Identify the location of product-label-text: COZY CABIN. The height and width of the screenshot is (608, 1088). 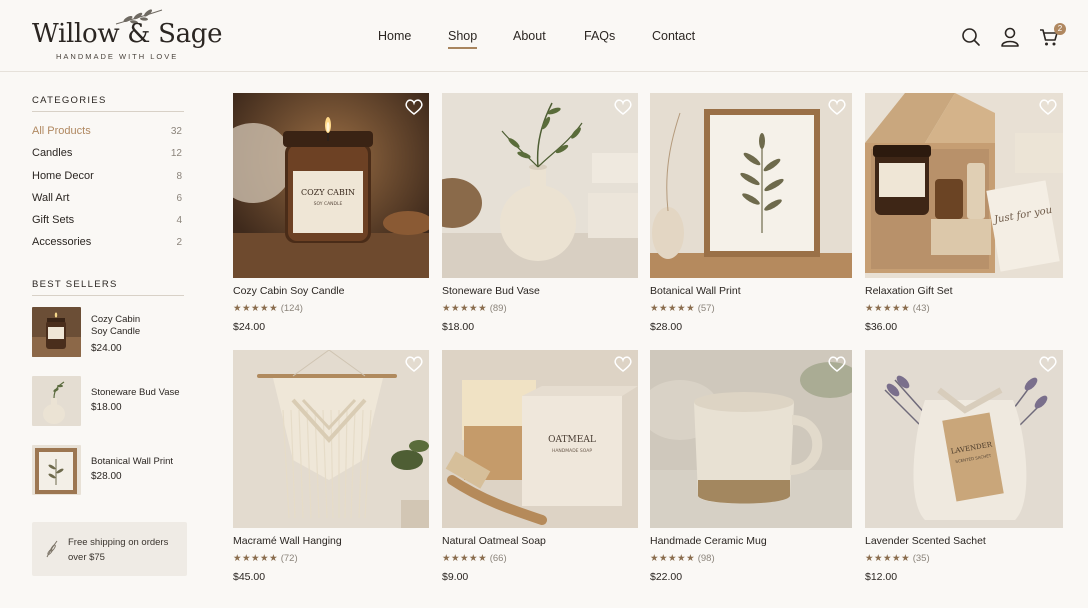
(328, 192).